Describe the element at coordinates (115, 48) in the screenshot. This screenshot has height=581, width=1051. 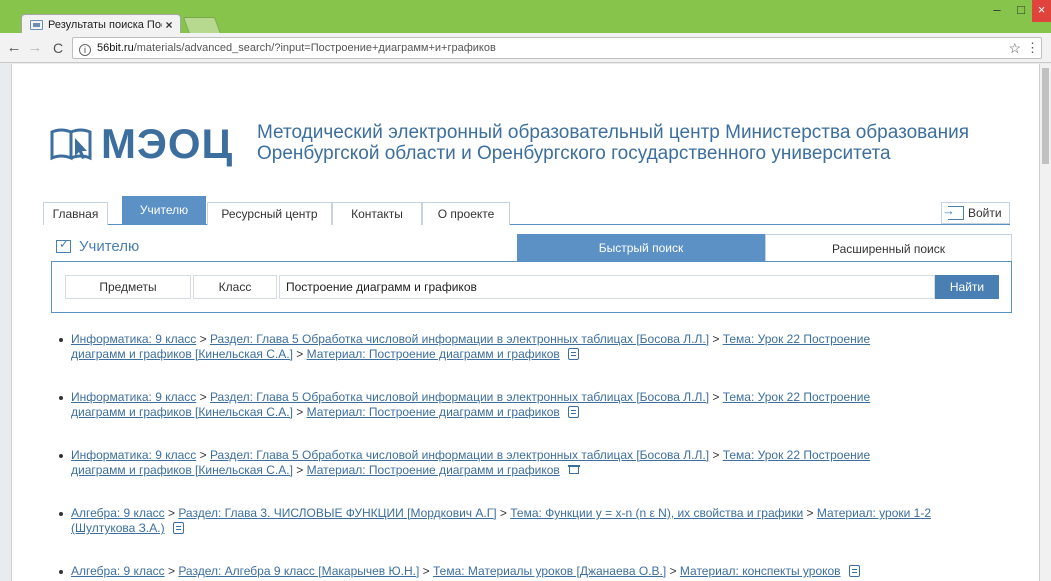
I see `url-host: 56bit.ru` at that location.